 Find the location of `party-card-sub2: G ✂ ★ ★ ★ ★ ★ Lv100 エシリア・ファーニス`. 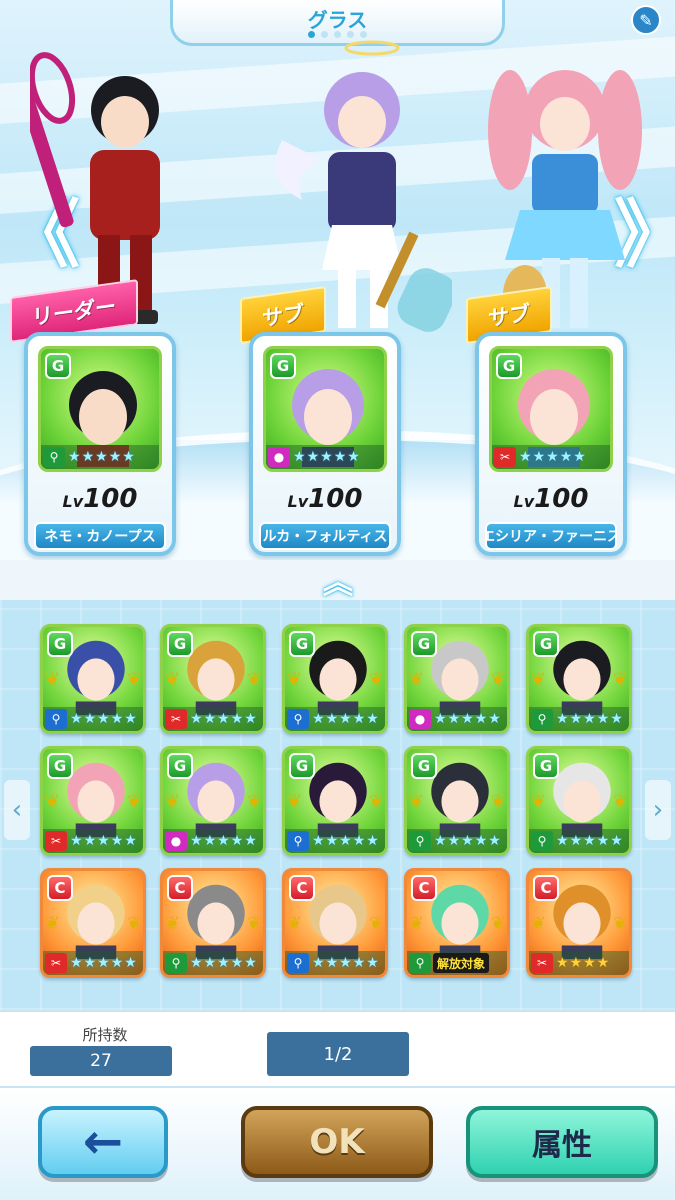

party-card-sub2: G ✂ ★ ★ ★ ★ ★ Lv100 エシリア・ファーニス is located at coordinates (551, 444).